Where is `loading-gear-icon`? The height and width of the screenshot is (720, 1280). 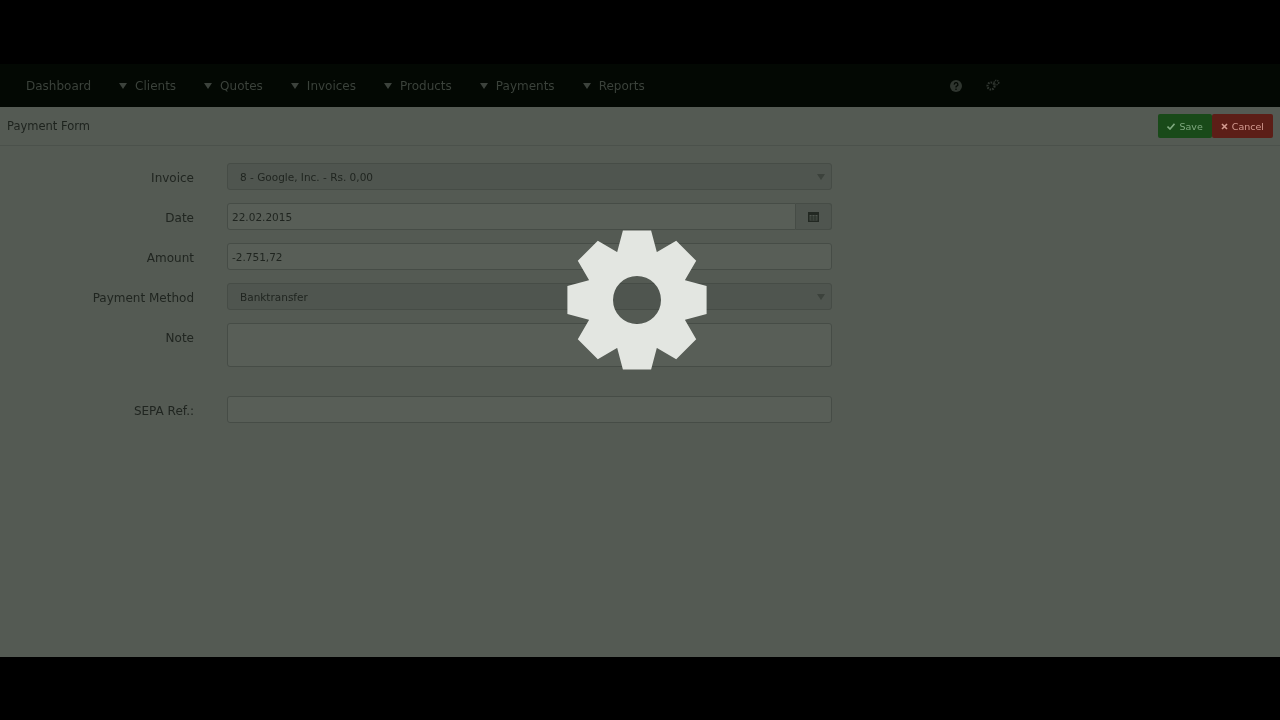 loading-gear-icon is located at coordinates (637, 300).